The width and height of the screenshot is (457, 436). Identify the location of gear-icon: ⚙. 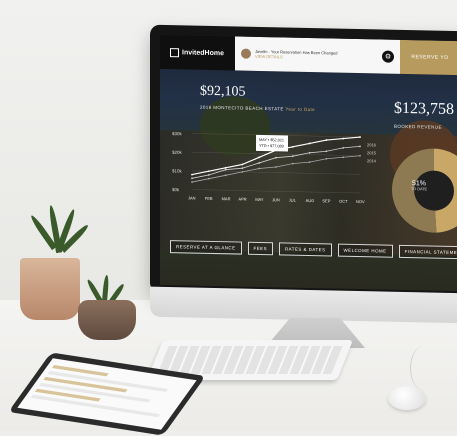
(388, 56).